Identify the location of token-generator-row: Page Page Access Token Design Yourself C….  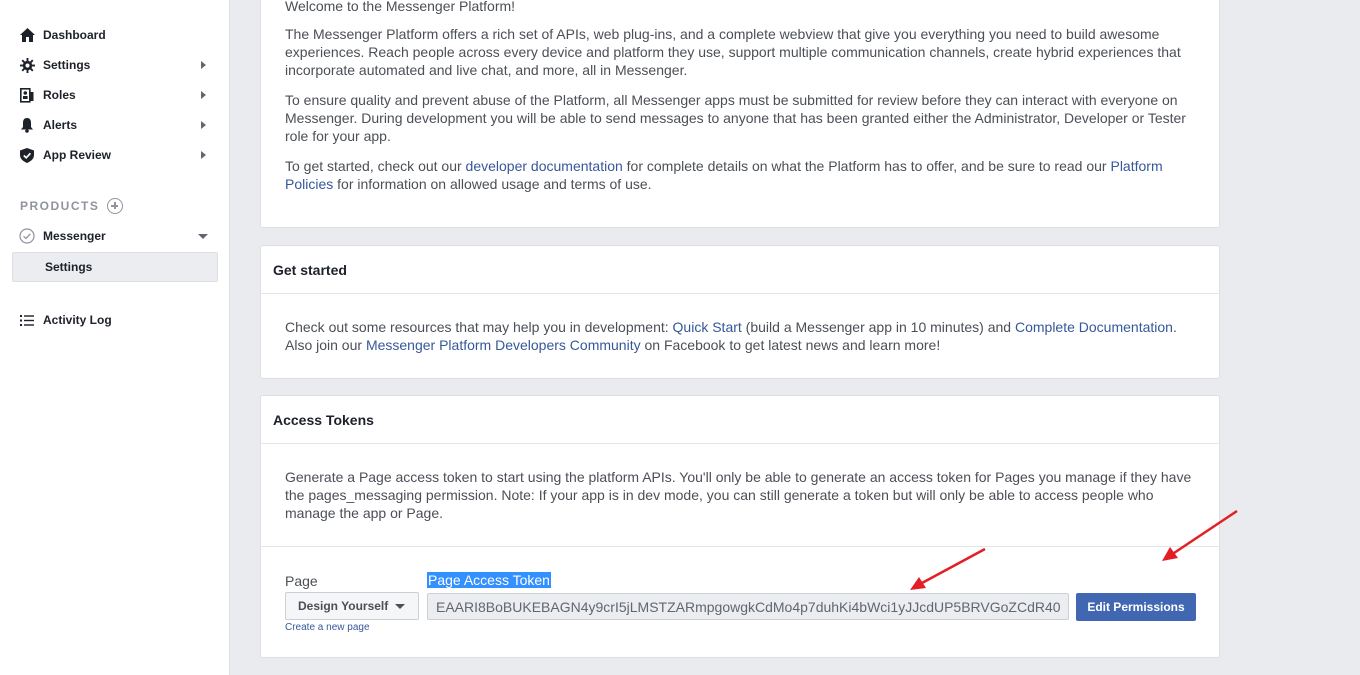
(740, 602).